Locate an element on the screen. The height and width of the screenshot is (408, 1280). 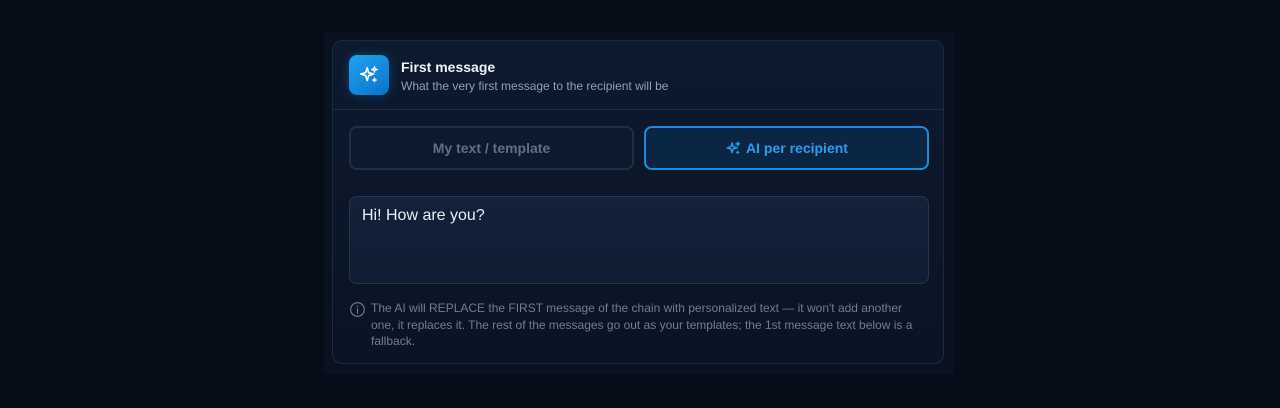
option-label: My text / template is located at coordinates (491, 148).